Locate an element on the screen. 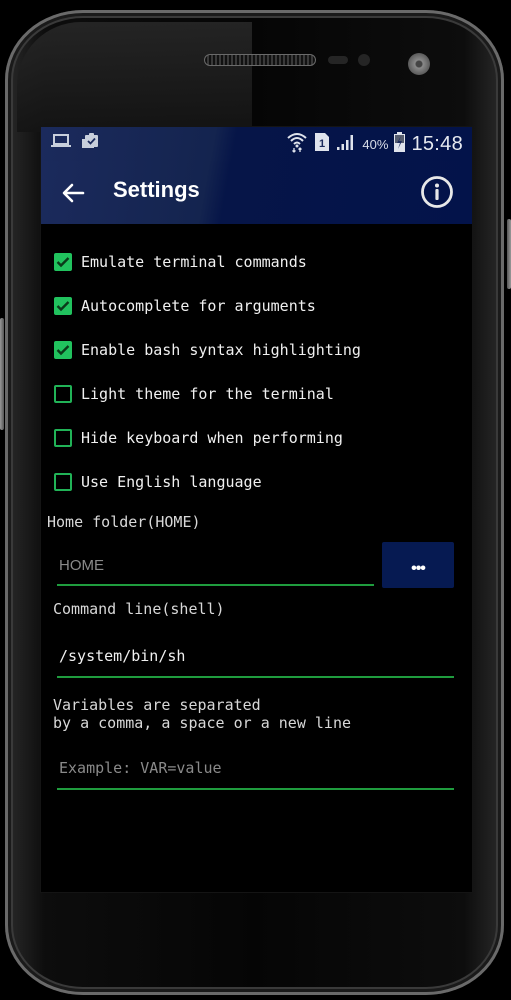 The height and width of the screenshot is (1000, 511). checkbox-bash-highlighting: Enable bash syntax highlighting is located at coordinates (207, 350).